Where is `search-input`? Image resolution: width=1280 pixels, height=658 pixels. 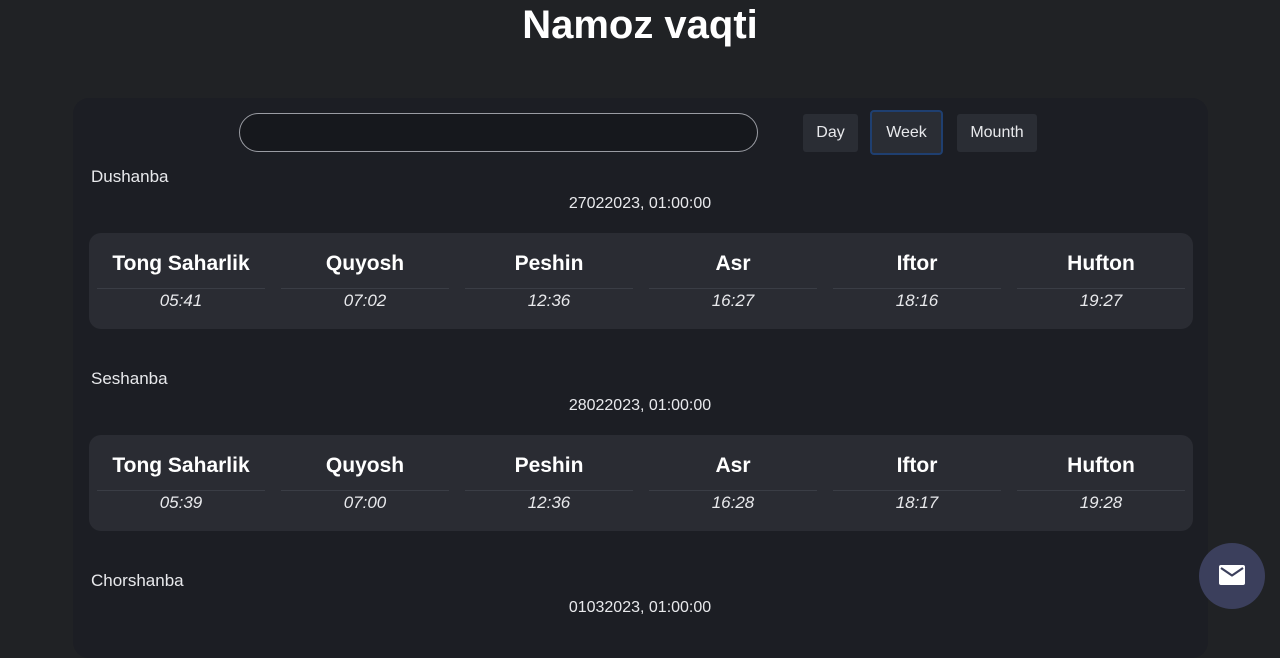
search-input is located at coordinates (498, 132).